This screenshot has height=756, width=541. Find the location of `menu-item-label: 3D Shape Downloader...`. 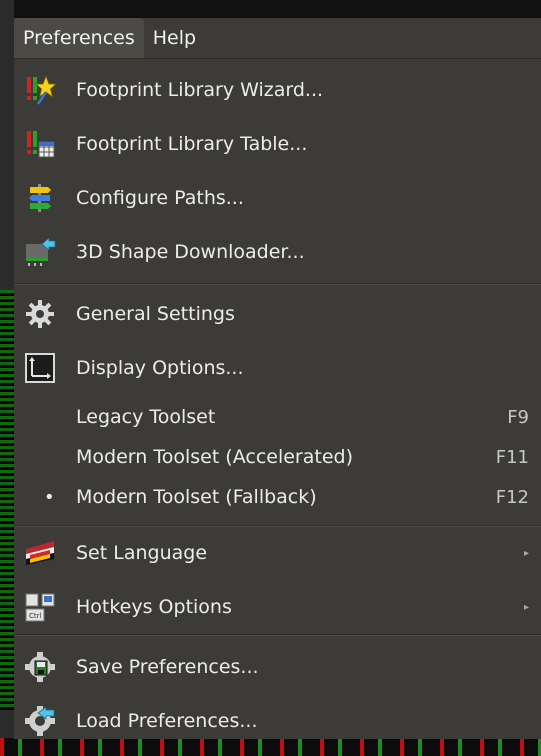

menu-item-label: 3D Shape Downloader... is located at coordinates (190, 252).